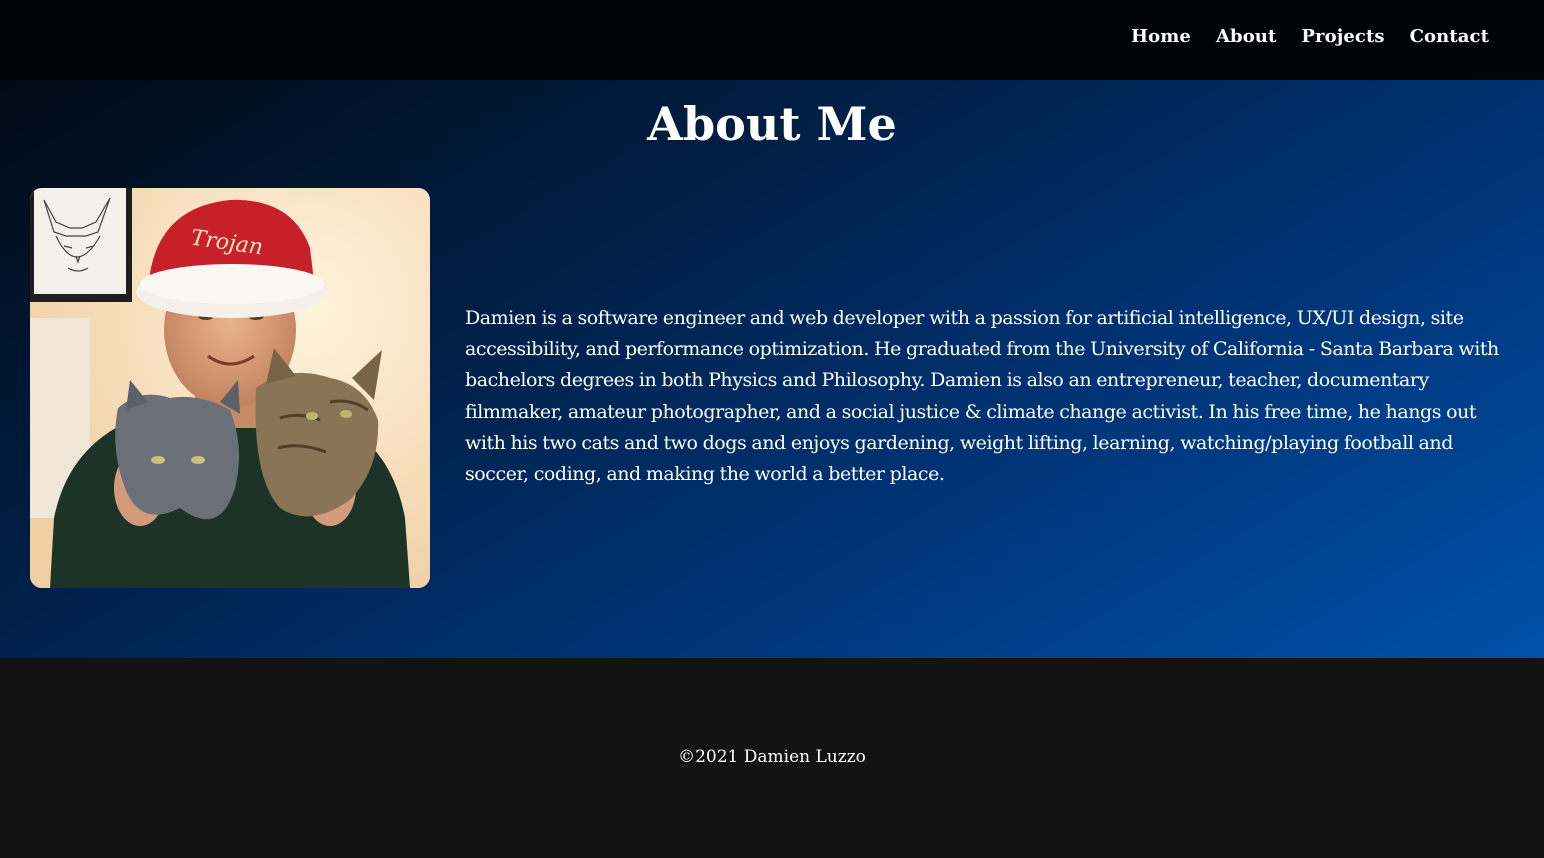 This screenshot has height=858, width=1544. What do you see at coordinates (772, 40) in the screenshot?
I see `top-navbar: Home About Projects Contact` at bounding box center [772, 40].